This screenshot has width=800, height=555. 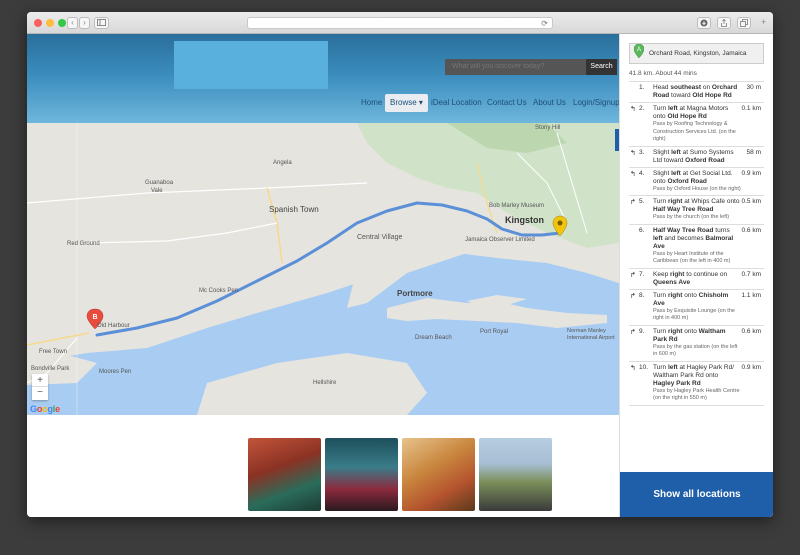 What do you see at coordinates (596, 103) in the screenshot?
I see `menu-item-login-signup: Login/Signup` at bounding box center [596, 103].